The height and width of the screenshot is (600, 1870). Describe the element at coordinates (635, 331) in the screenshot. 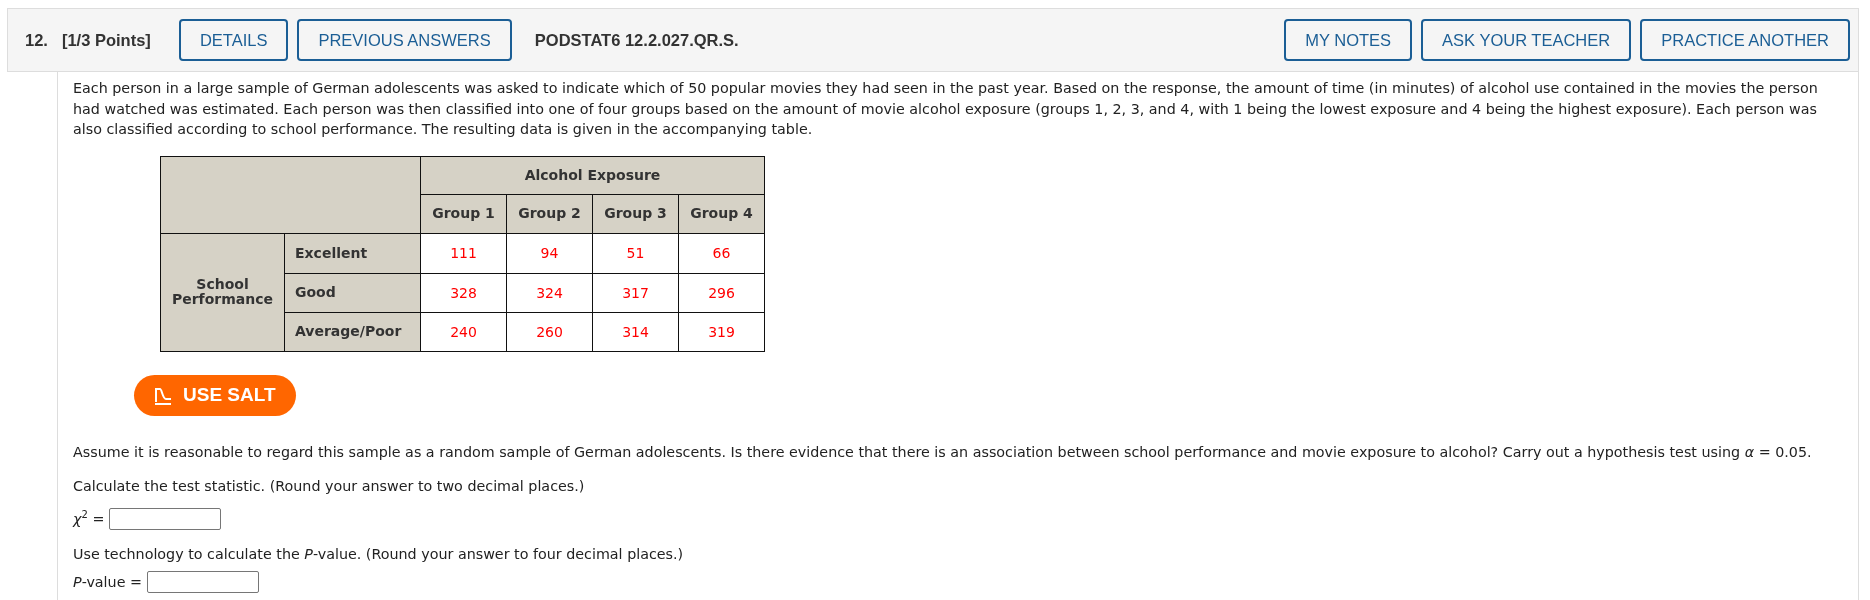

I see `table-cell: 314` at that location.